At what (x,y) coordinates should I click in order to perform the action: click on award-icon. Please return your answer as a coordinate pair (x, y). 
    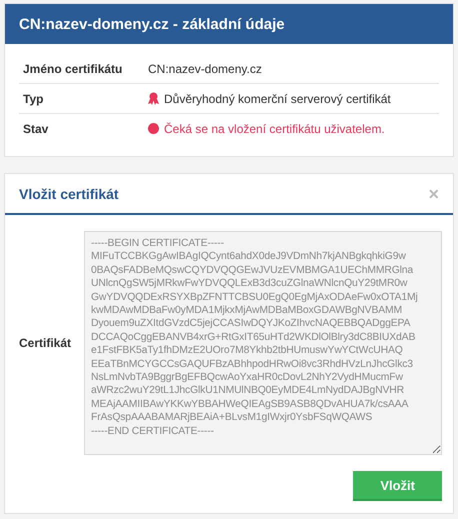
    Looking at the image, I should click on (153, 98).